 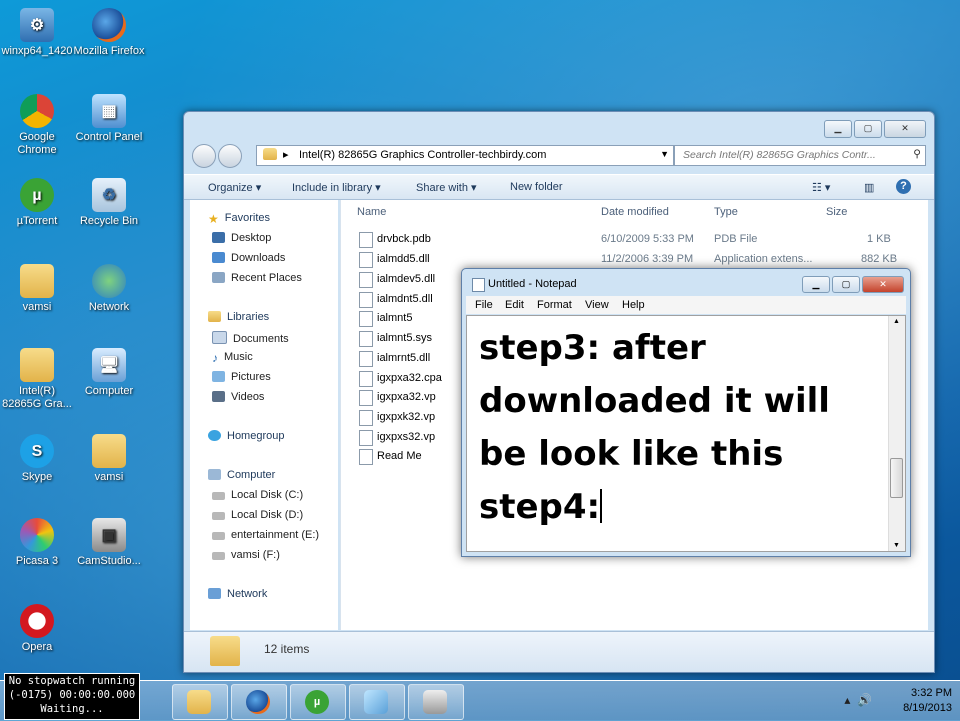 I want to click on nav-videos: Videos, so click(x=238, y=397).